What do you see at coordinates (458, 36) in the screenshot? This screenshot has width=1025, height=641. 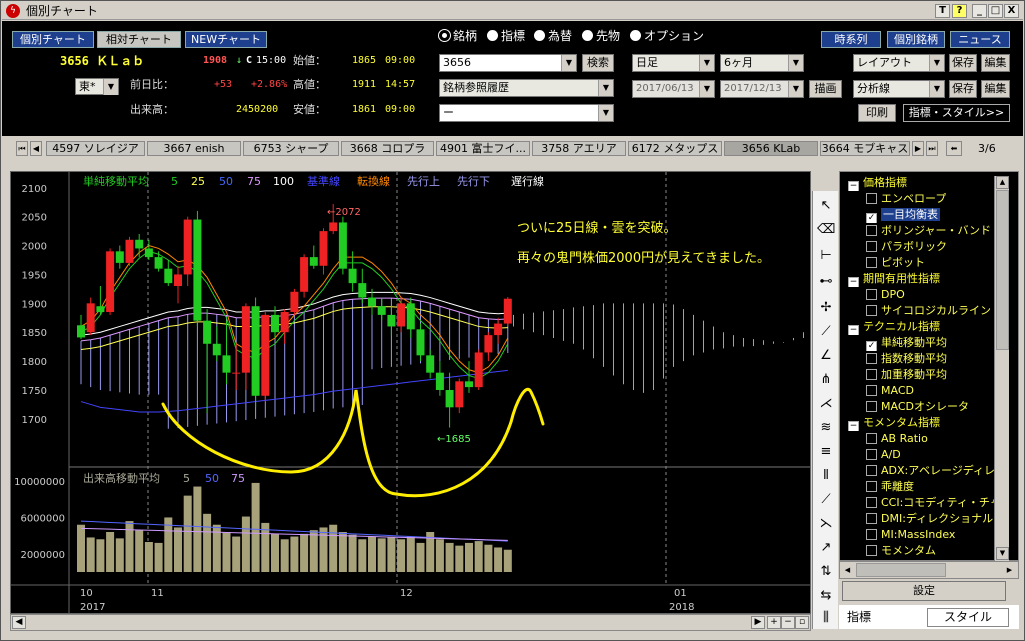 I see `radio-0: 銘柄` at bounding box center [458, 36].